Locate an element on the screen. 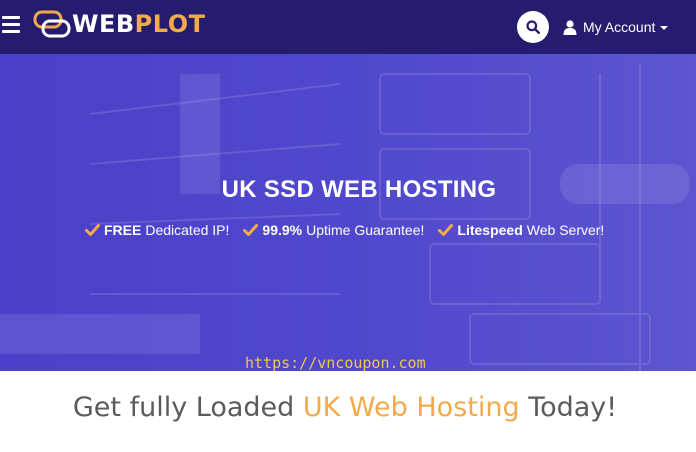  headline-suffix: Today! is located at coordinates (568, 407).